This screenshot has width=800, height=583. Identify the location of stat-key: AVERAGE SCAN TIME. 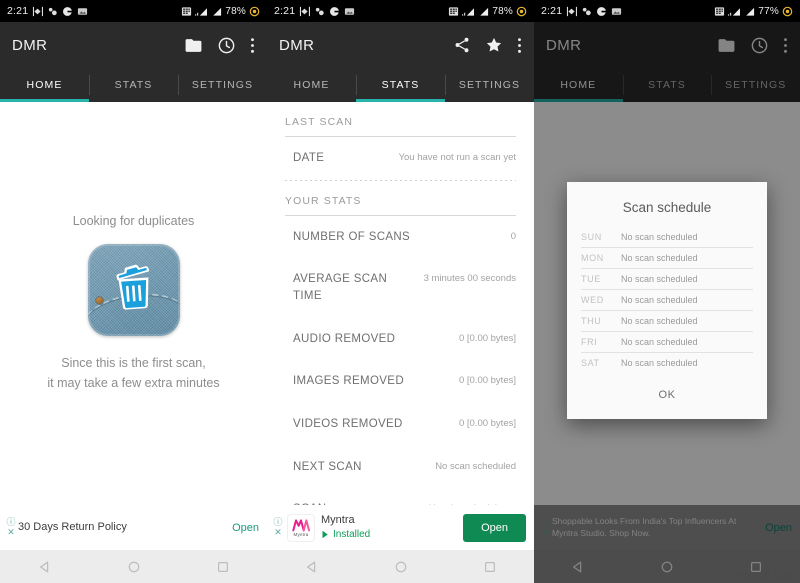
(340, 288).